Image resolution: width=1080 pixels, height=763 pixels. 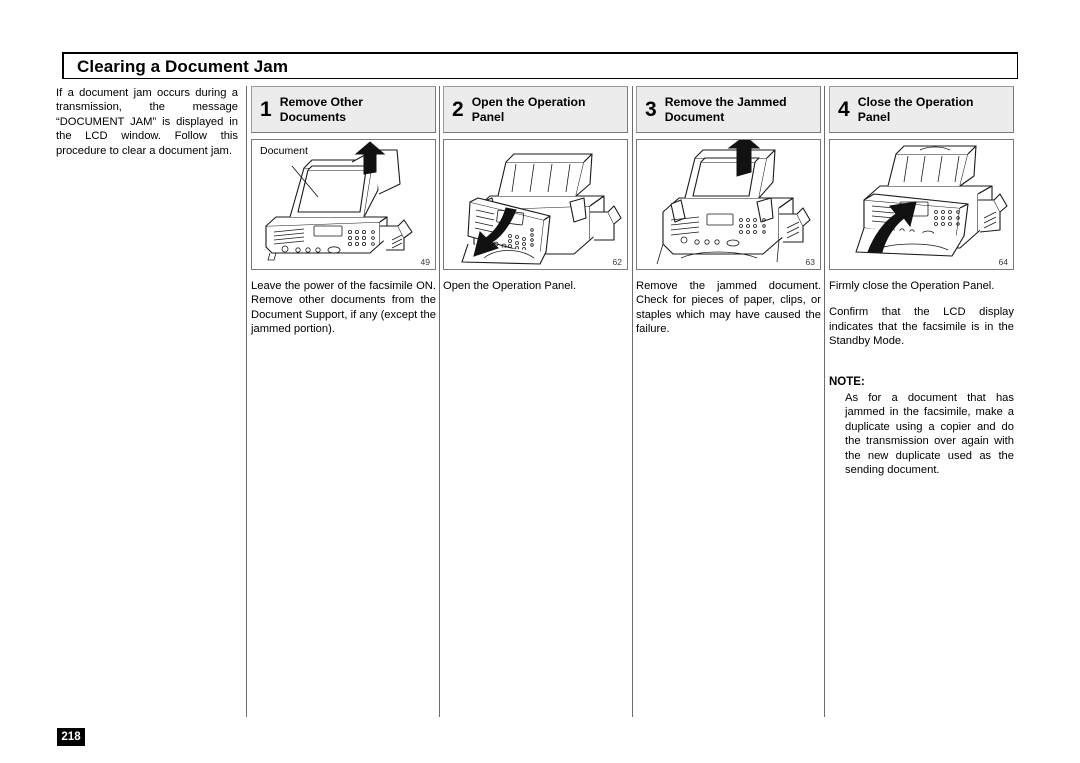 What do you see at coordinates (651, 109) in the screenshot?
I see `step-number-3: 3` at bounding box center [651, 109].